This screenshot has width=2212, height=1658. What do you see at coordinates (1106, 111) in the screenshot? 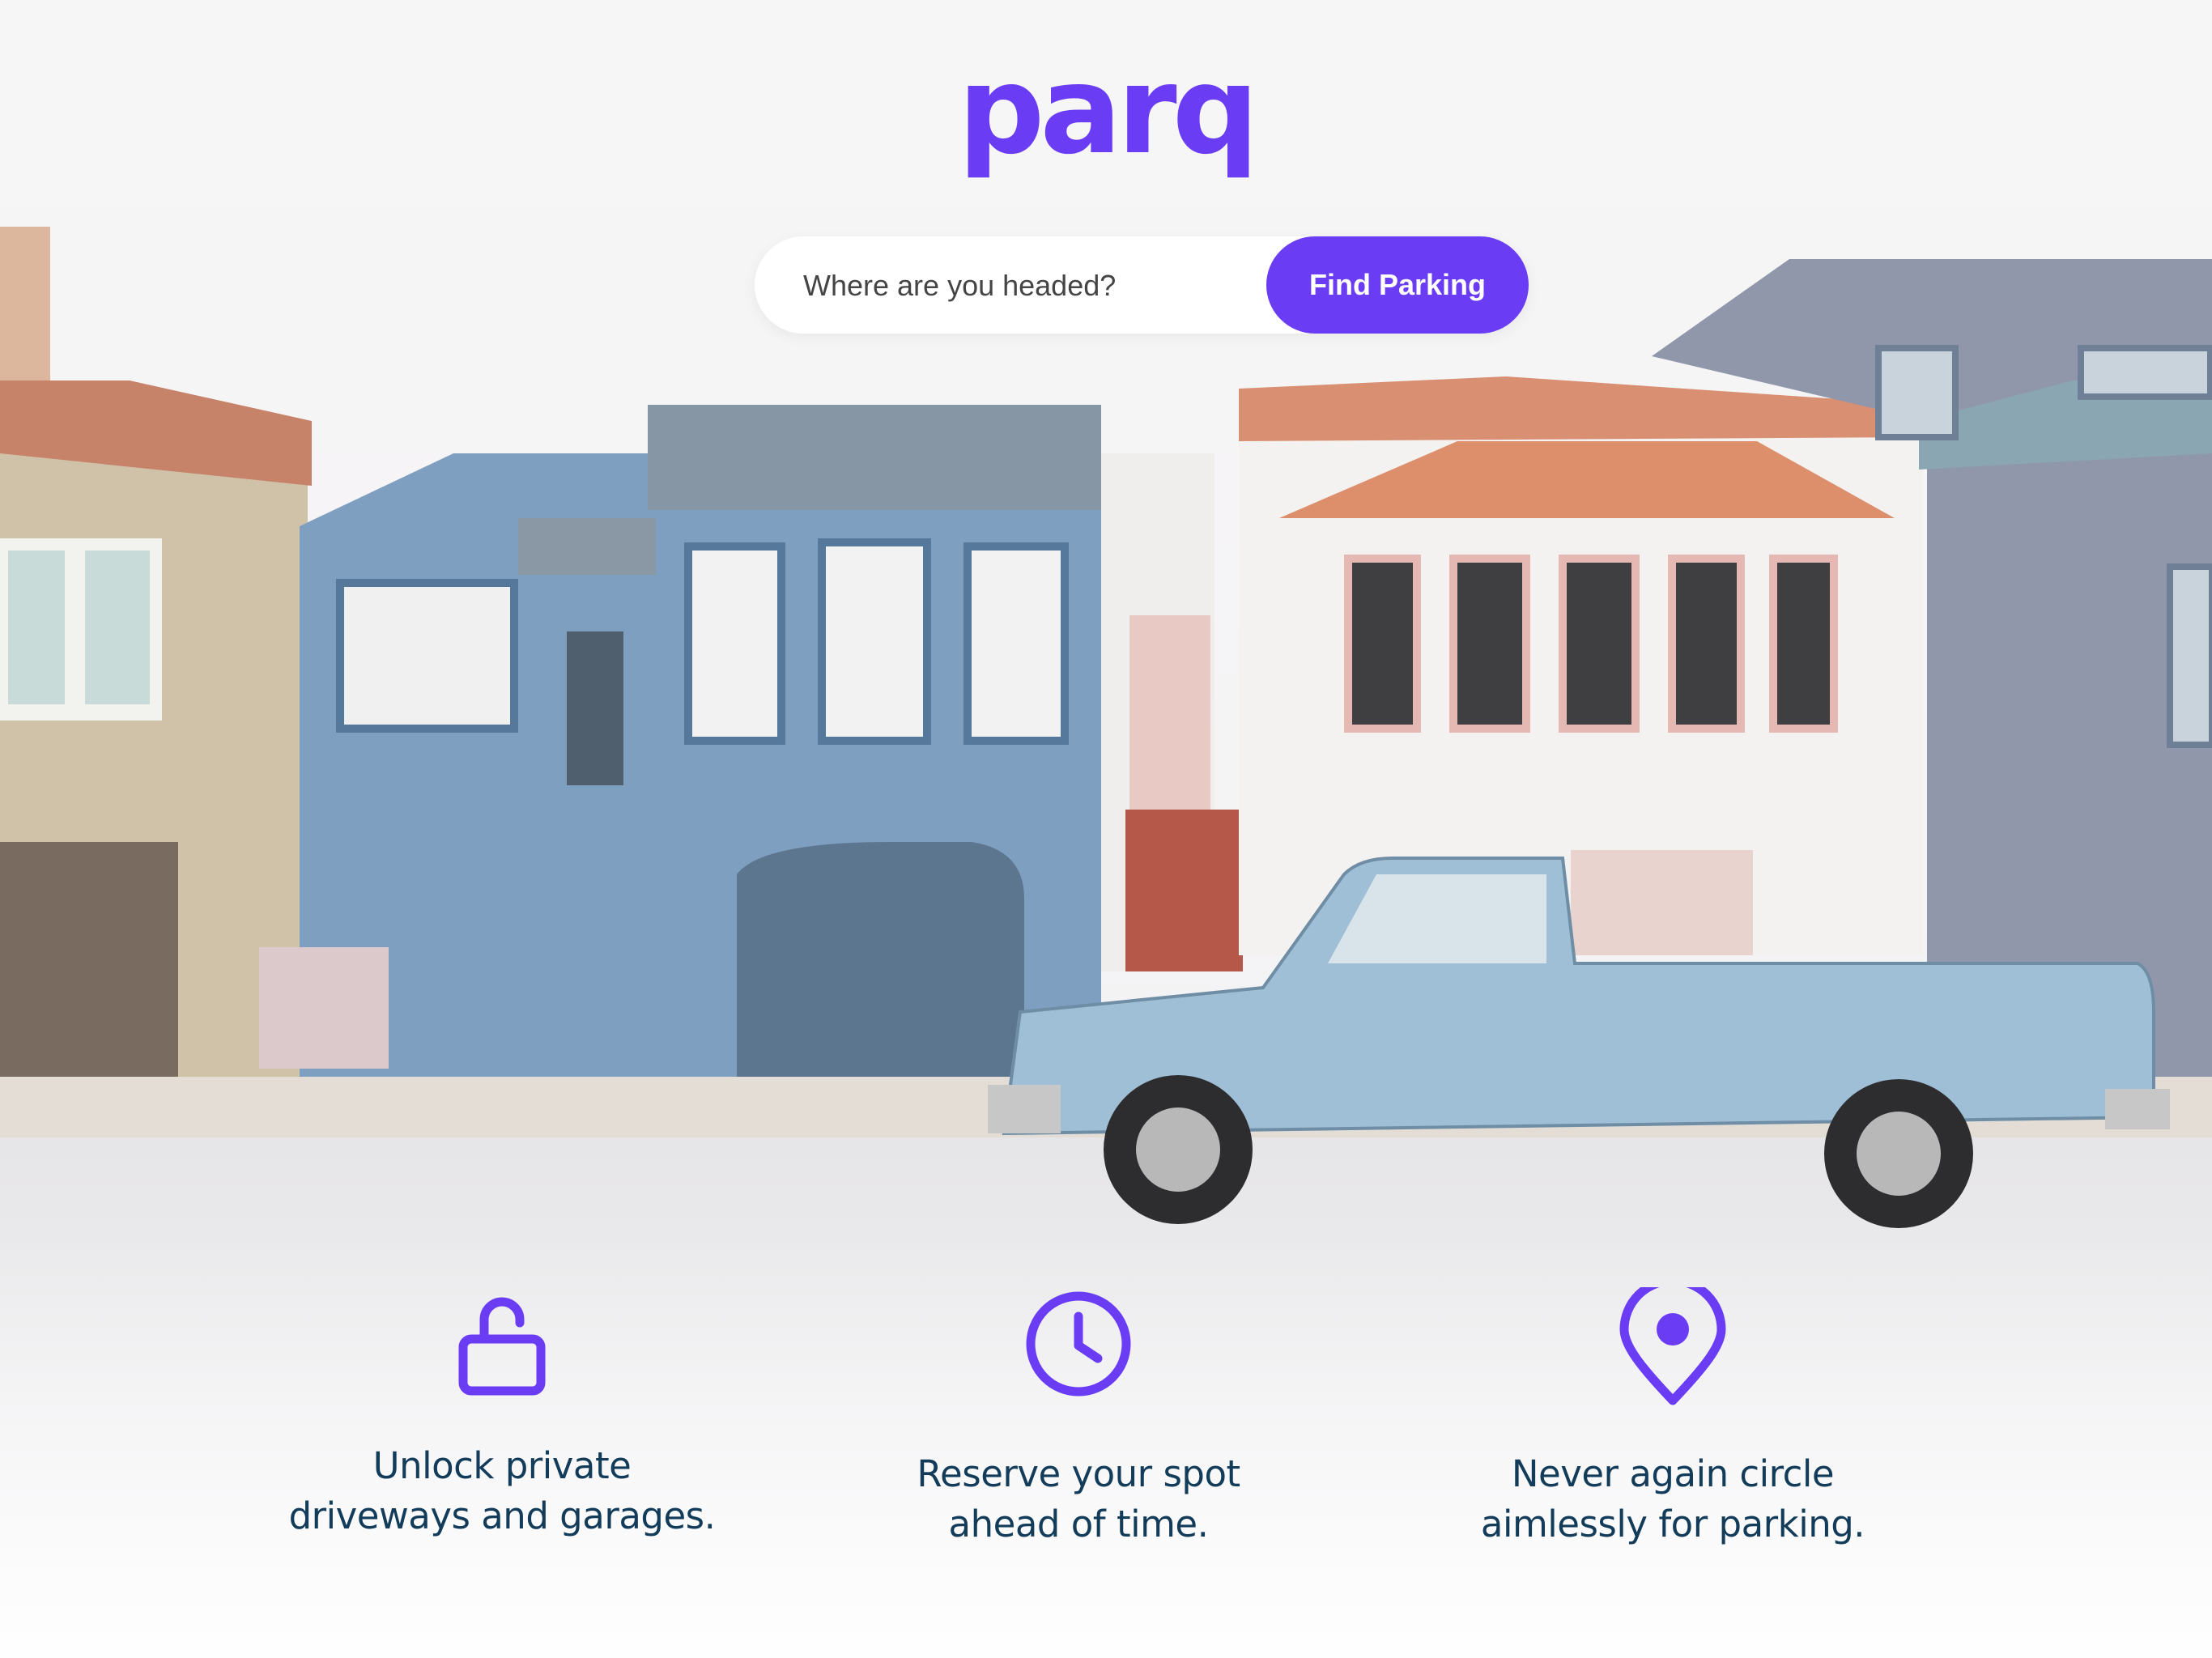
I see `brand-logo: parq` at bounding box center [1106, 111].